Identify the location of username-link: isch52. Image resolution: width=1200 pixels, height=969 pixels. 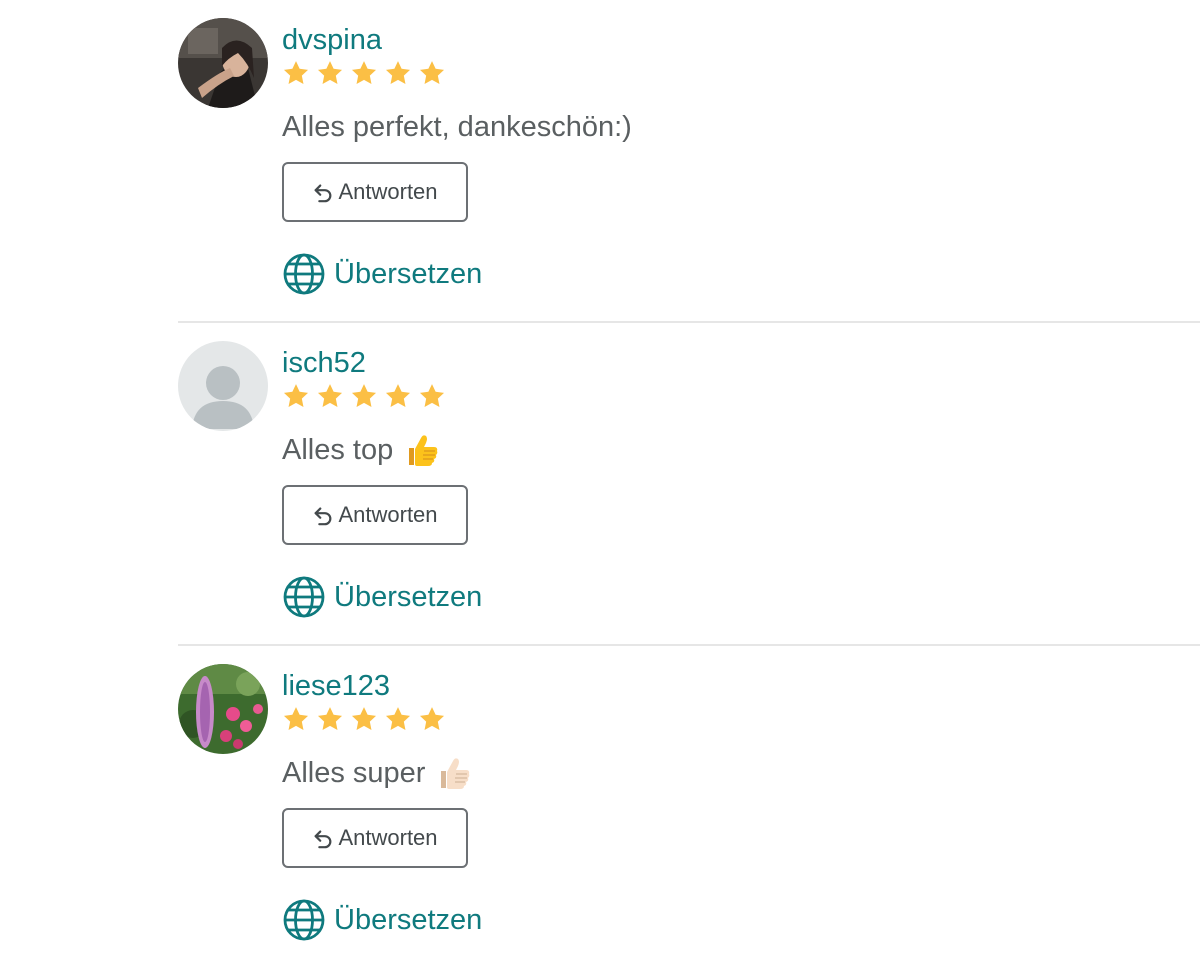
(382, 363).